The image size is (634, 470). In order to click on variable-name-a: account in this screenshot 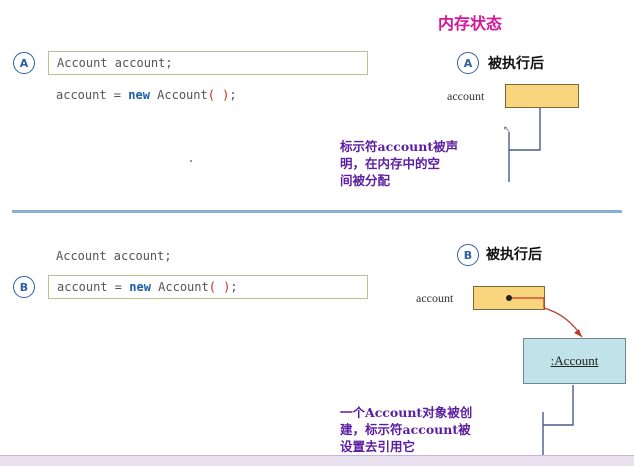, I will do `click(466, 96)`.